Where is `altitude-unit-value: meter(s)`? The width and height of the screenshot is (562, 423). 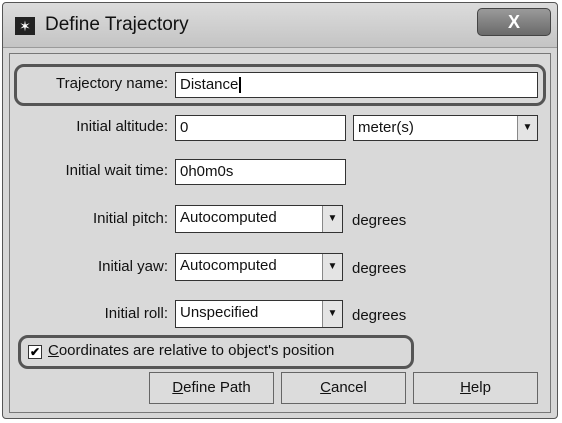 altitude-unit-value: meter(s) is located at coordinates (386, 127).